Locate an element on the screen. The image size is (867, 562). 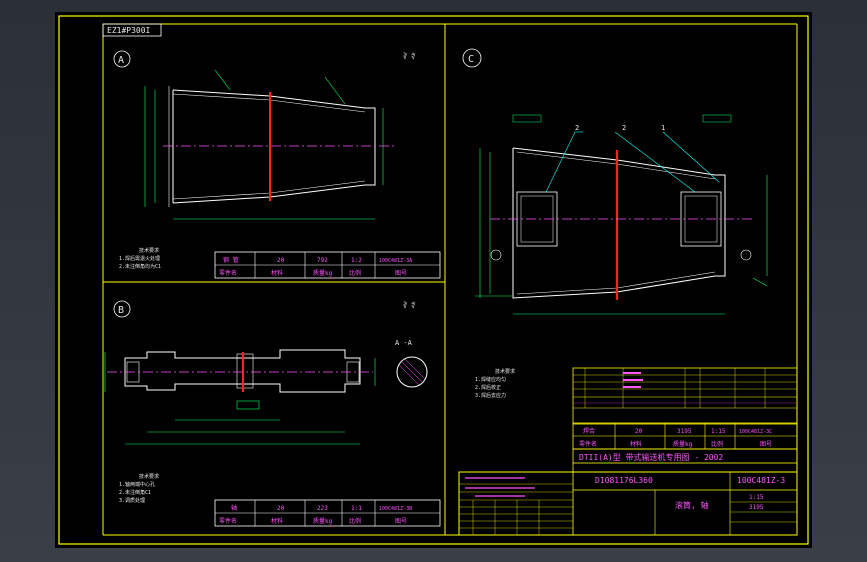
table-a-r2c5: 图号 is located at coordinates (401, 273).